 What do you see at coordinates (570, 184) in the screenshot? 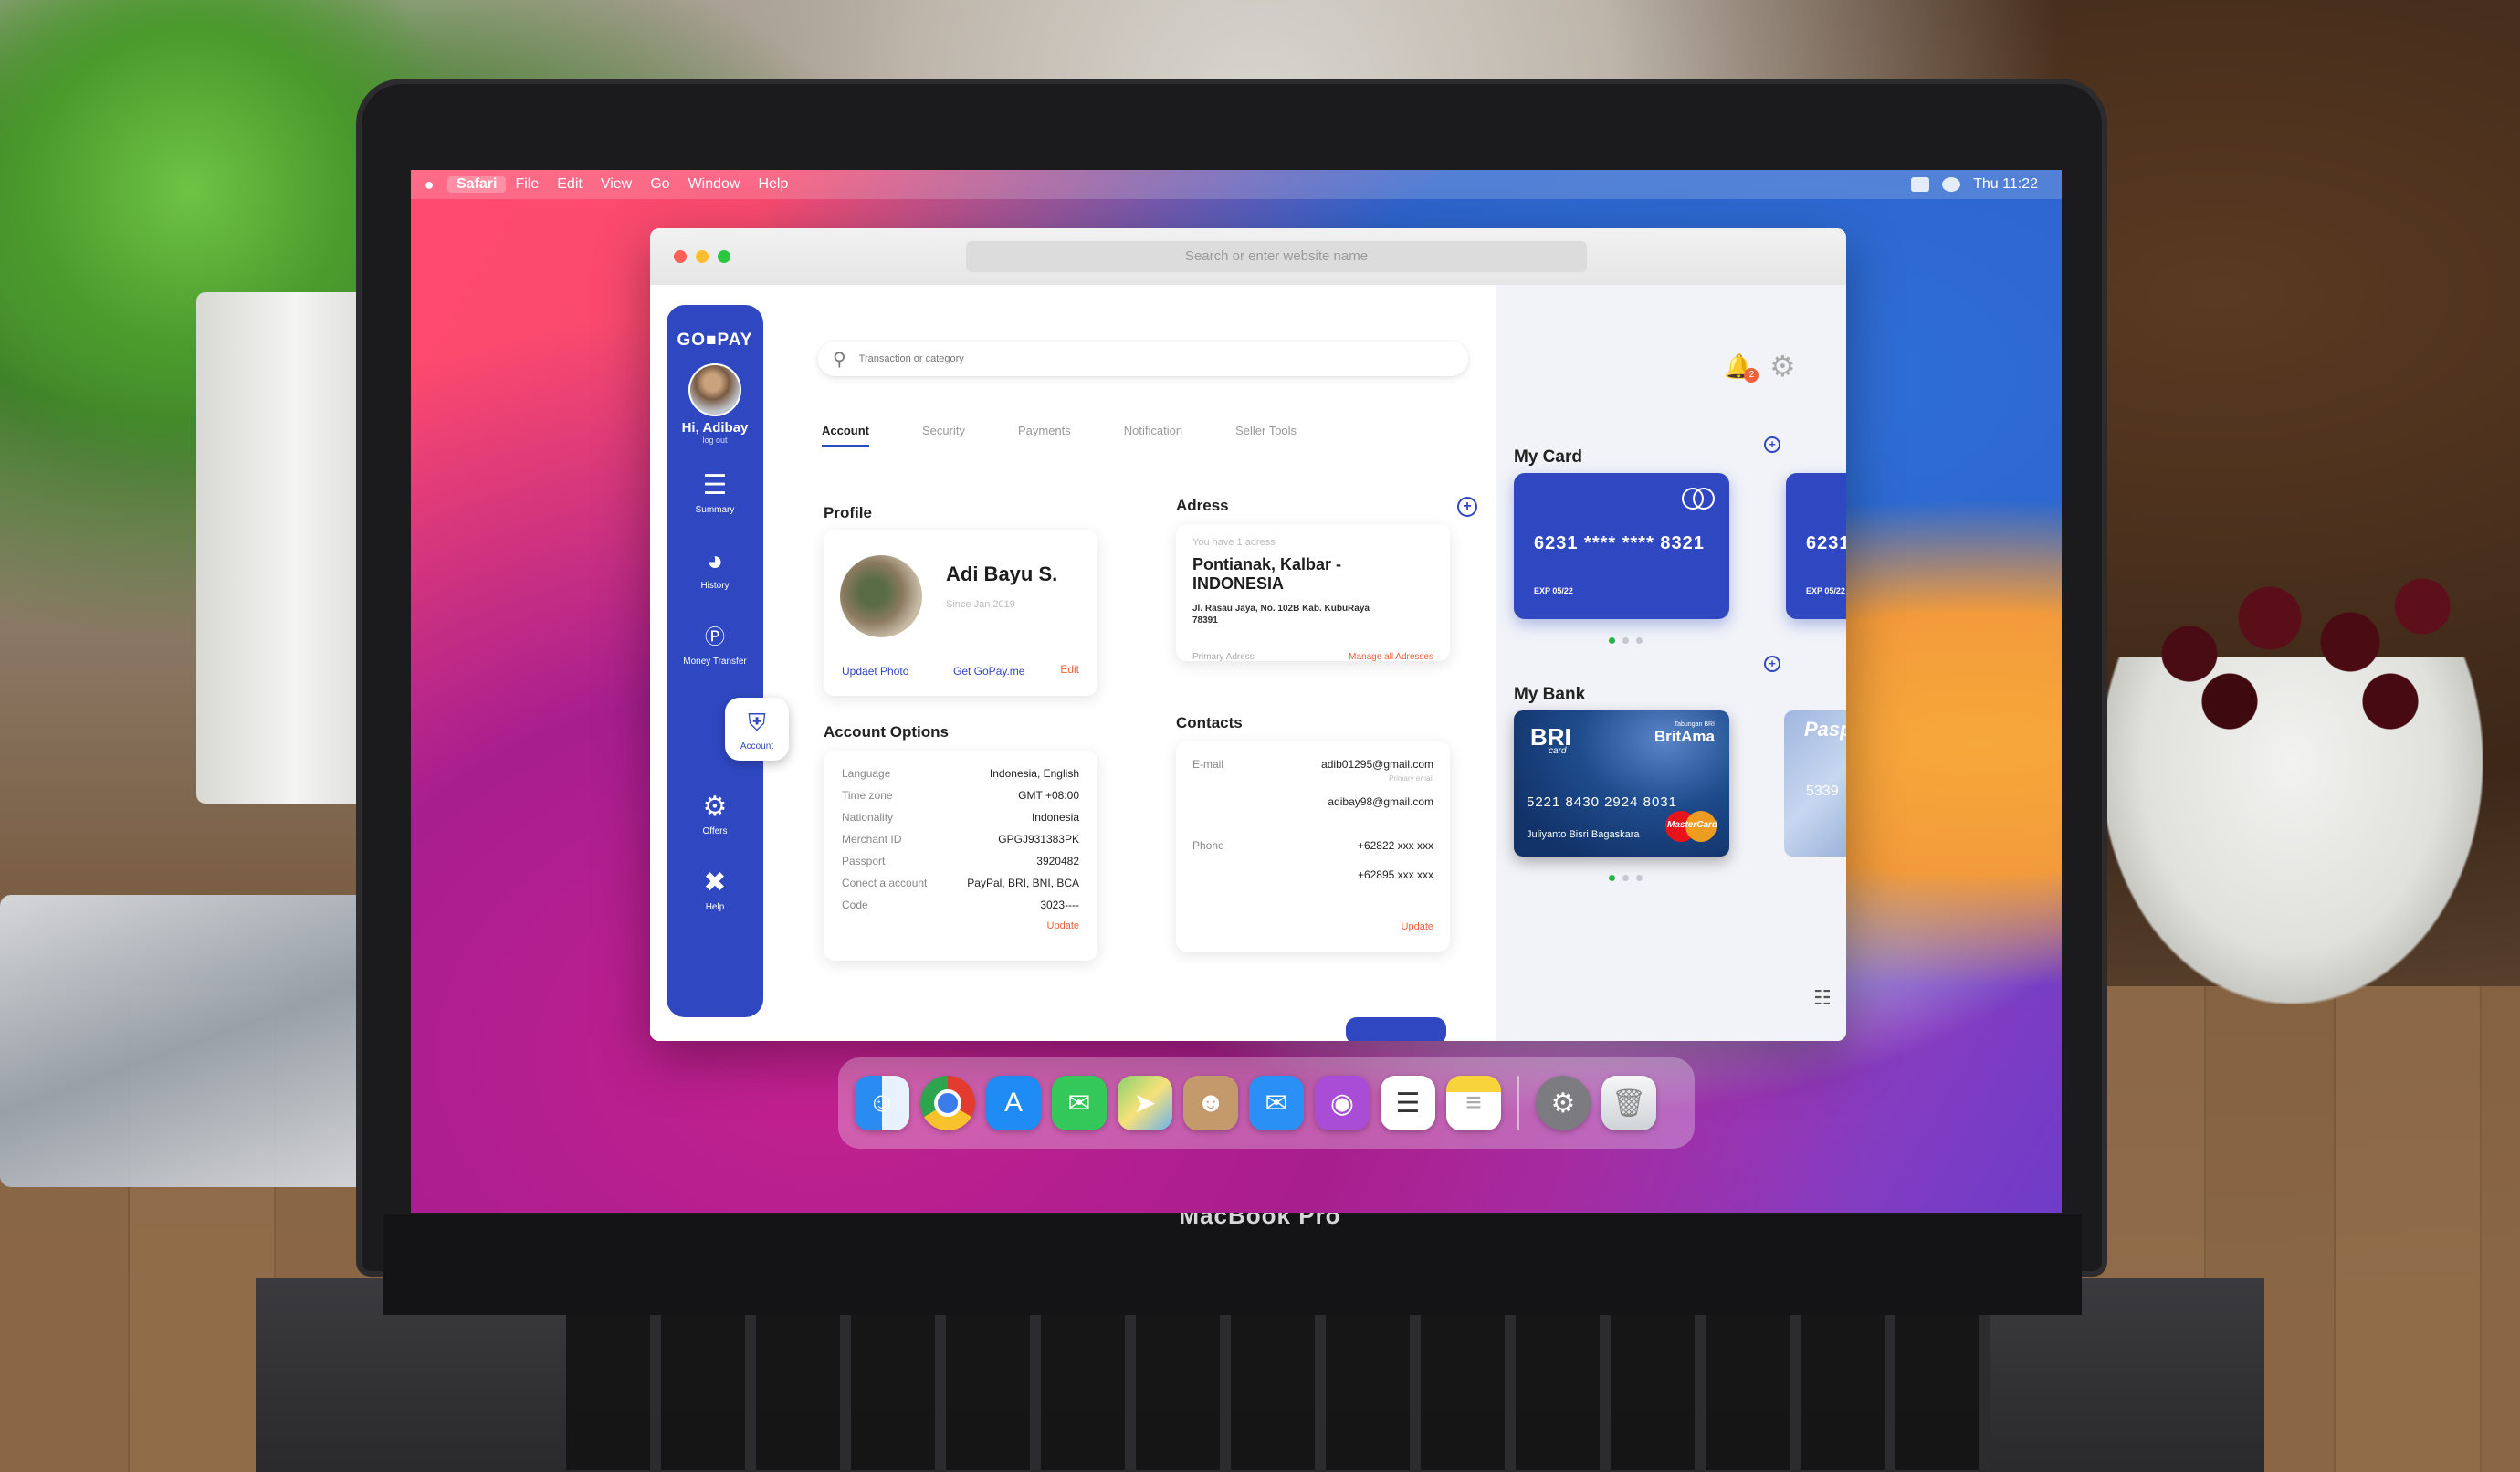
I see `menu-edit: Edit` at bounding box center [570, 184].